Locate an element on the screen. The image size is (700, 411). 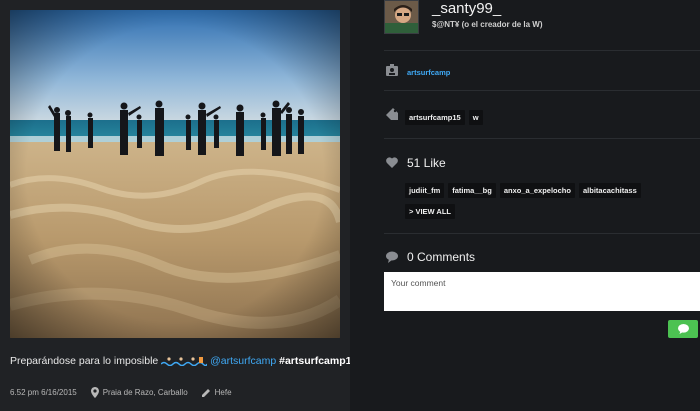
liker-chip: judiit_fm is located at coordinates (425, 190).